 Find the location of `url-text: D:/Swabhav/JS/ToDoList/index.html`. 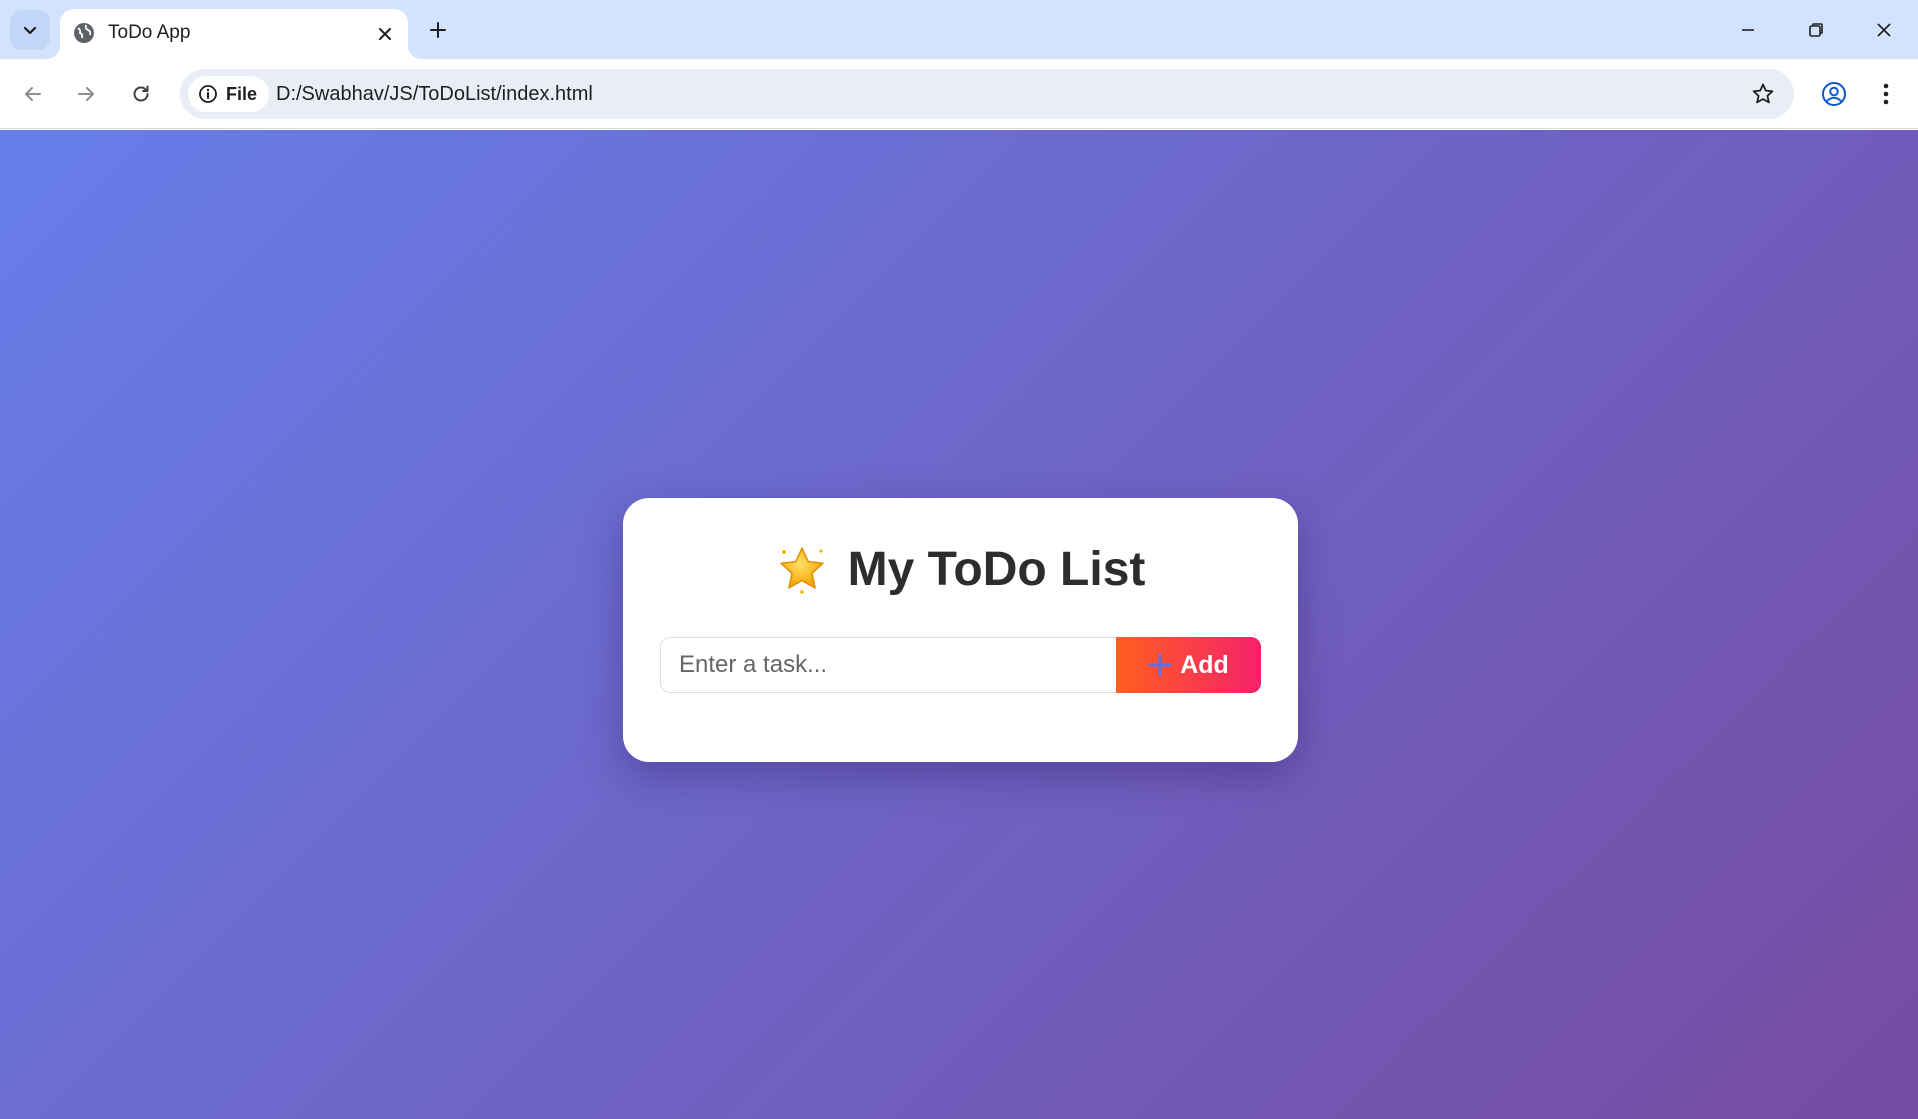

url-text: D:/Swabhav/JS/ToDoList/index.html is located at coordinates (434, 94).